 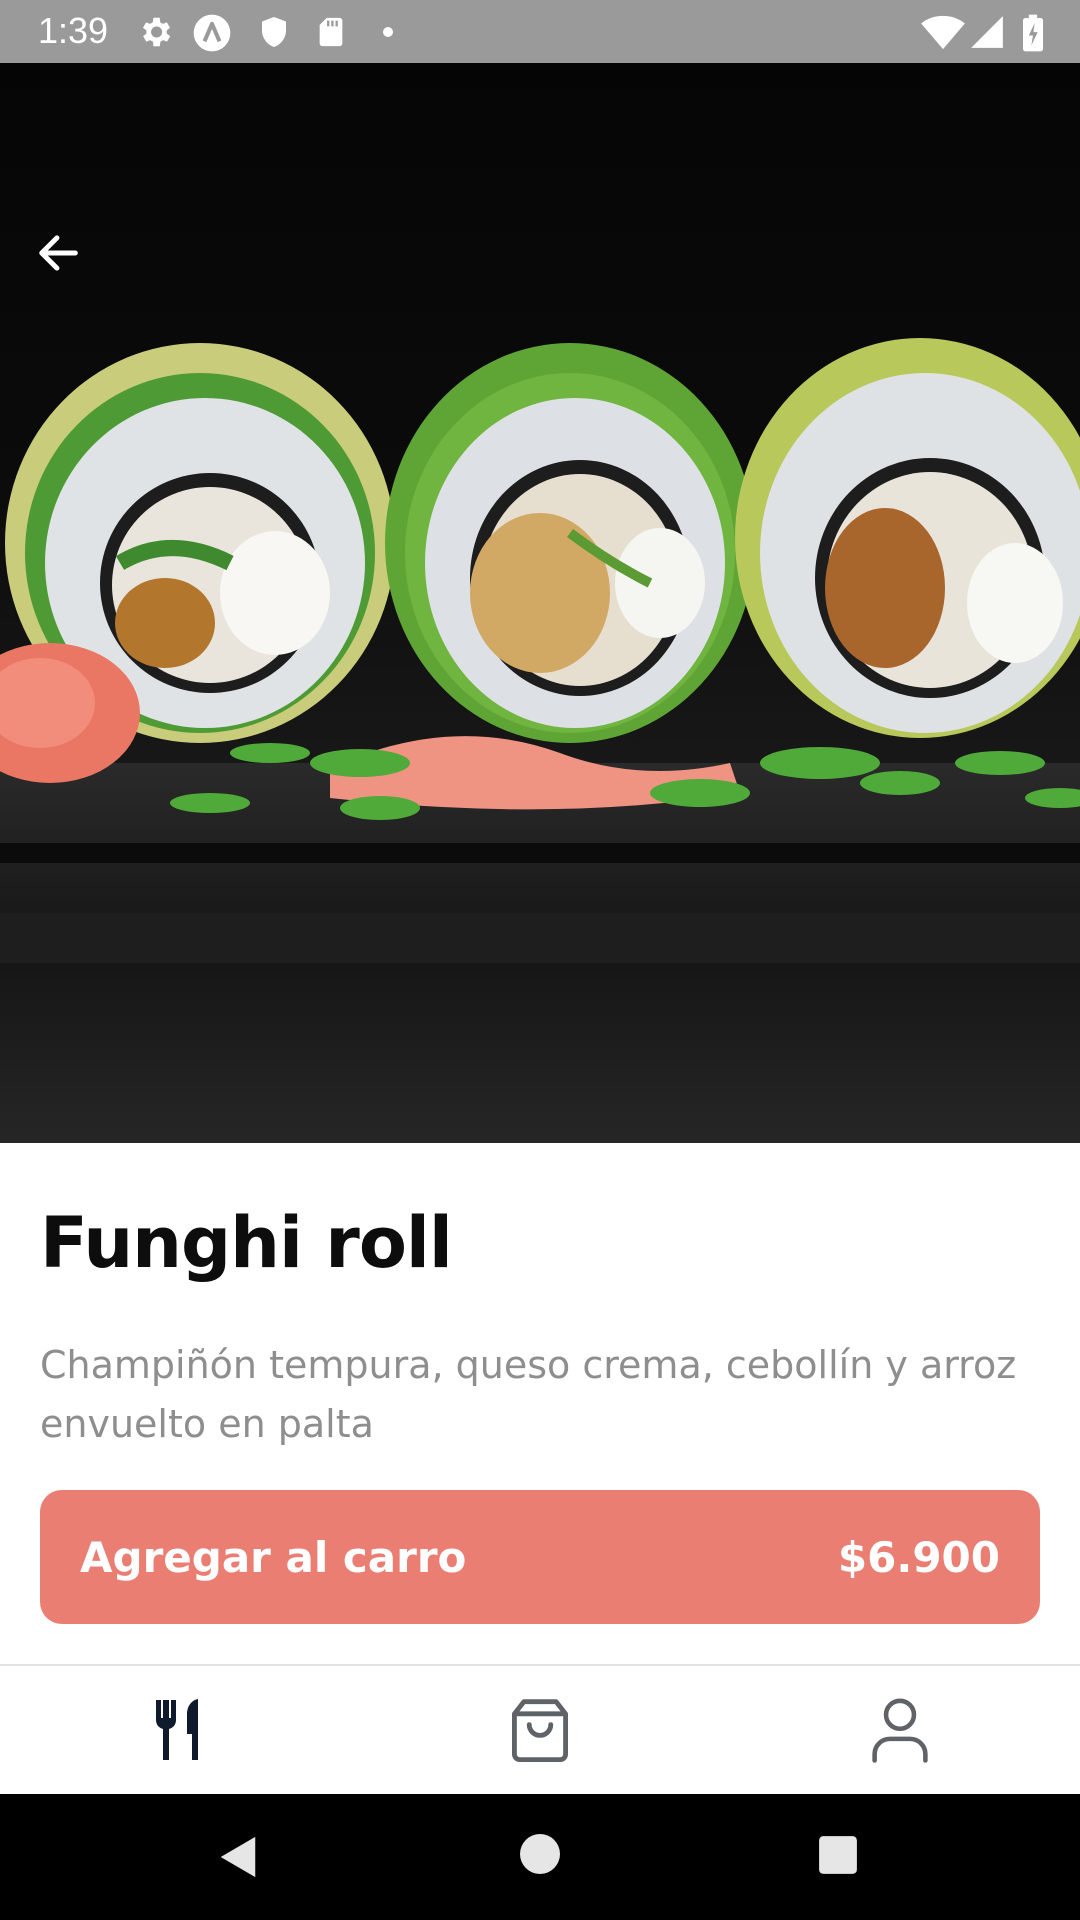 I want to click on user-icon, so click(x=900, y=1730).